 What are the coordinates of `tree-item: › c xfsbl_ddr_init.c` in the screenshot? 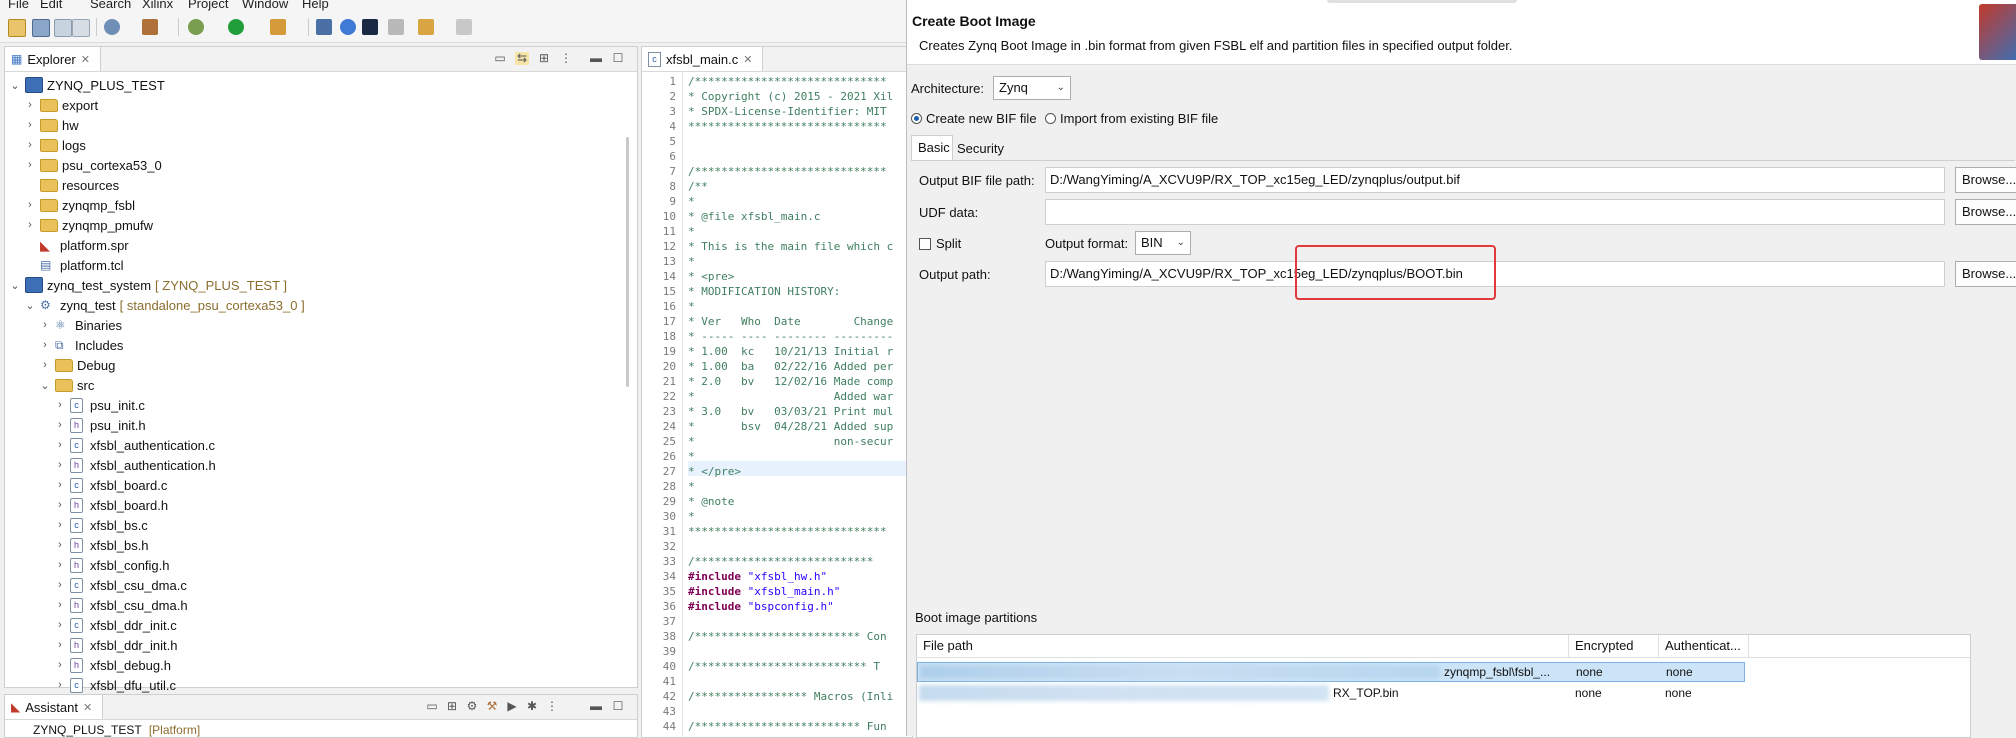 It's located at (91, 625).